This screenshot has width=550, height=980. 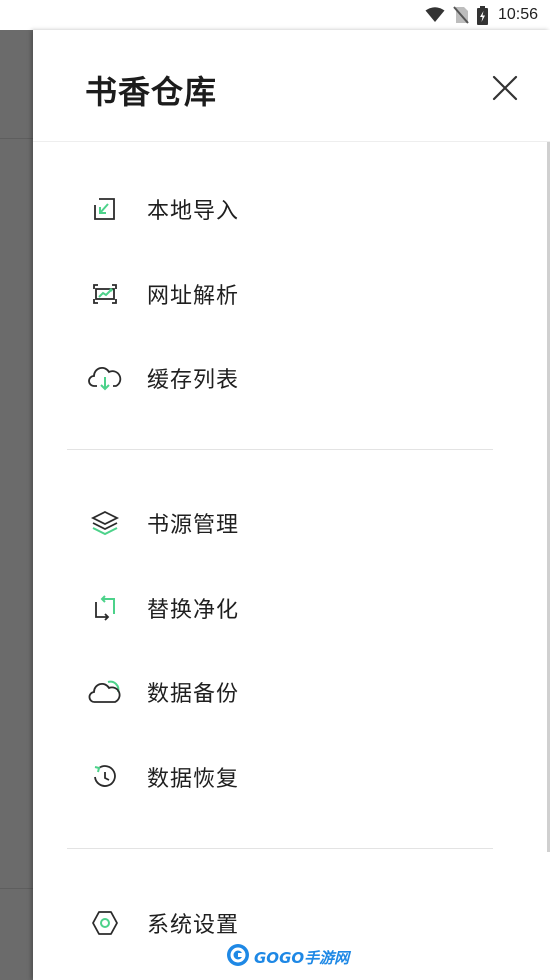 I want to click on watermark-logo-icon, so click(x=238, y=957).